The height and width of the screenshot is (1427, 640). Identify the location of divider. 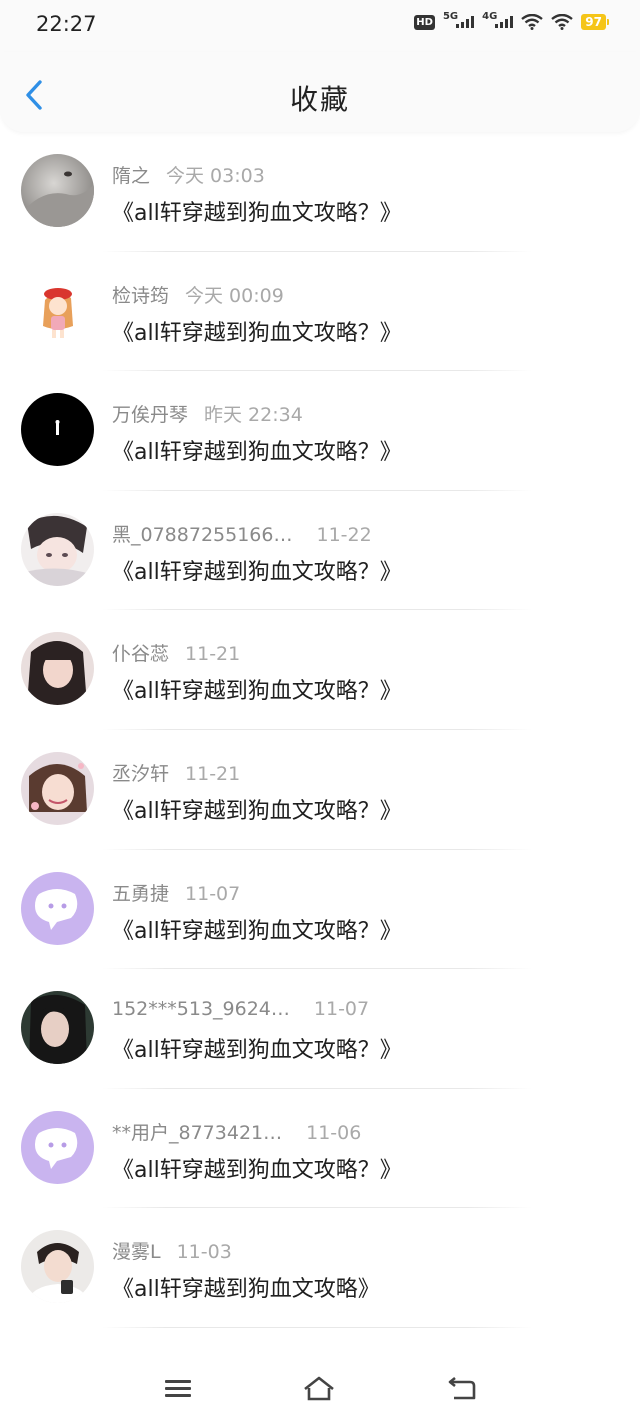
(317, 1327).